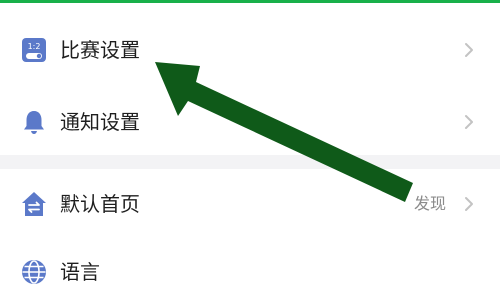 This screenshot has height=304, width=500. What do you see at coordinates (429, 203) in the screenshot?
I see `default-home-value: 发现` at bounding box center [429, 203].